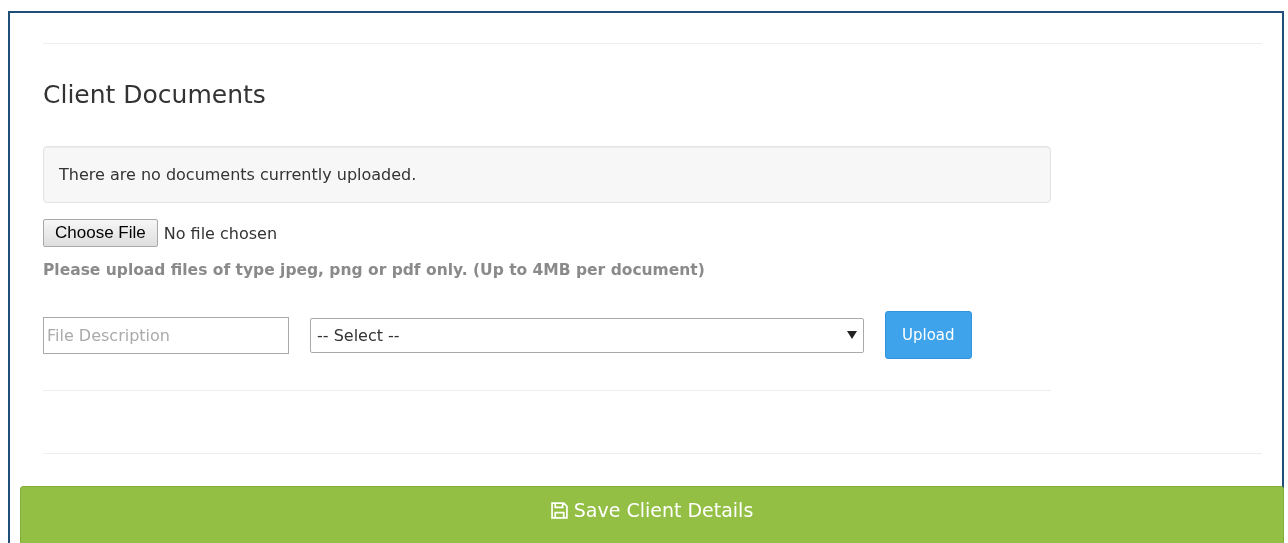 Image resolution: width=1288 pixels, height=543 pixels. Describe the element at coordinates (547, 174) in the screenshot. I see `empty-notice: There are no documents currently uploaded.` at that location.